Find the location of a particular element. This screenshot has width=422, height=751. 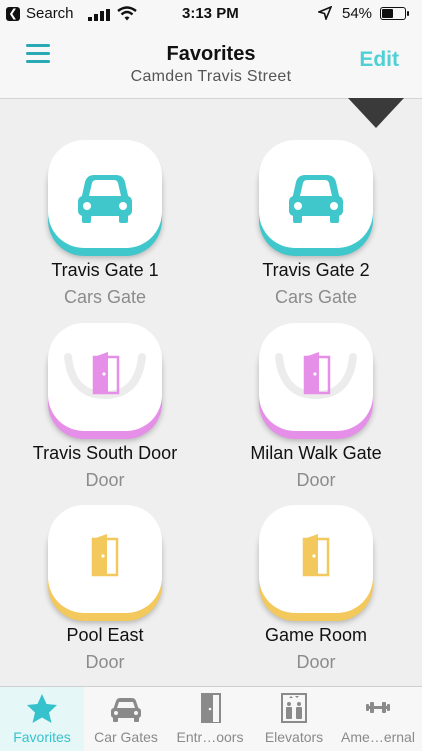

favorite-name: Pool East is located at coordinates (105, 635).